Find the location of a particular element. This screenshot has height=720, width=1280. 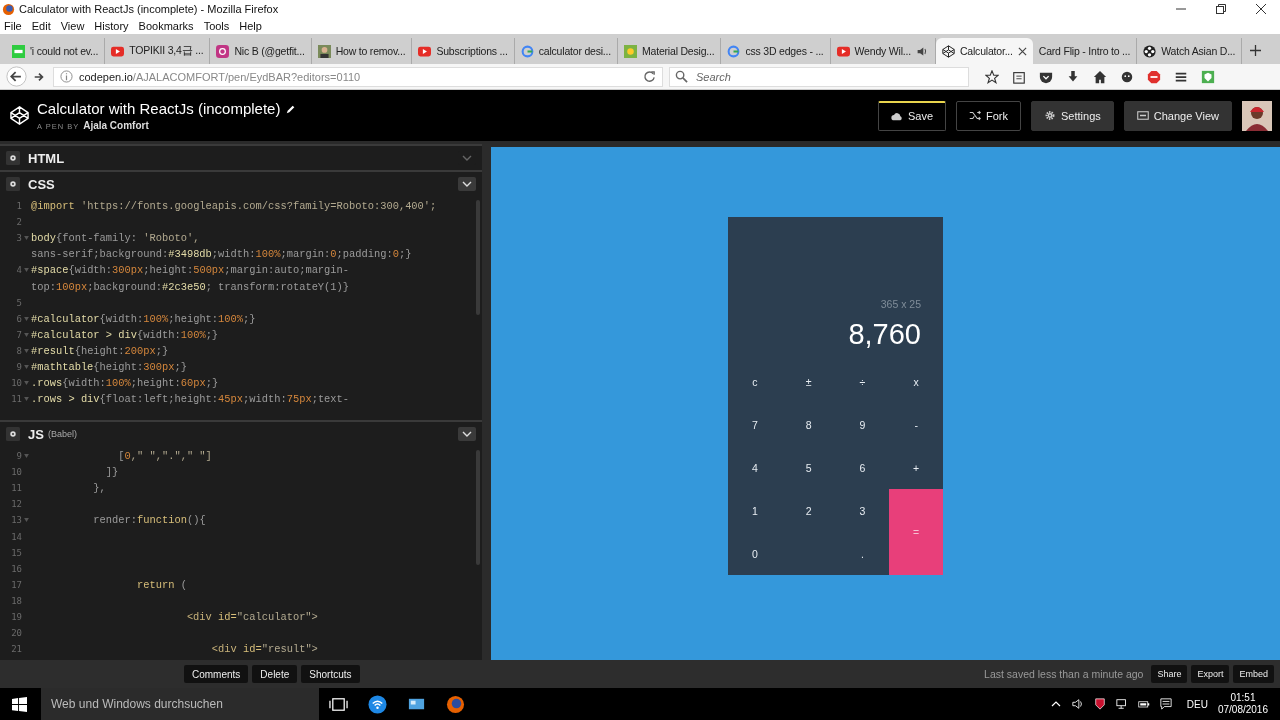

avatar-icon is located at coordinates (324, 51).